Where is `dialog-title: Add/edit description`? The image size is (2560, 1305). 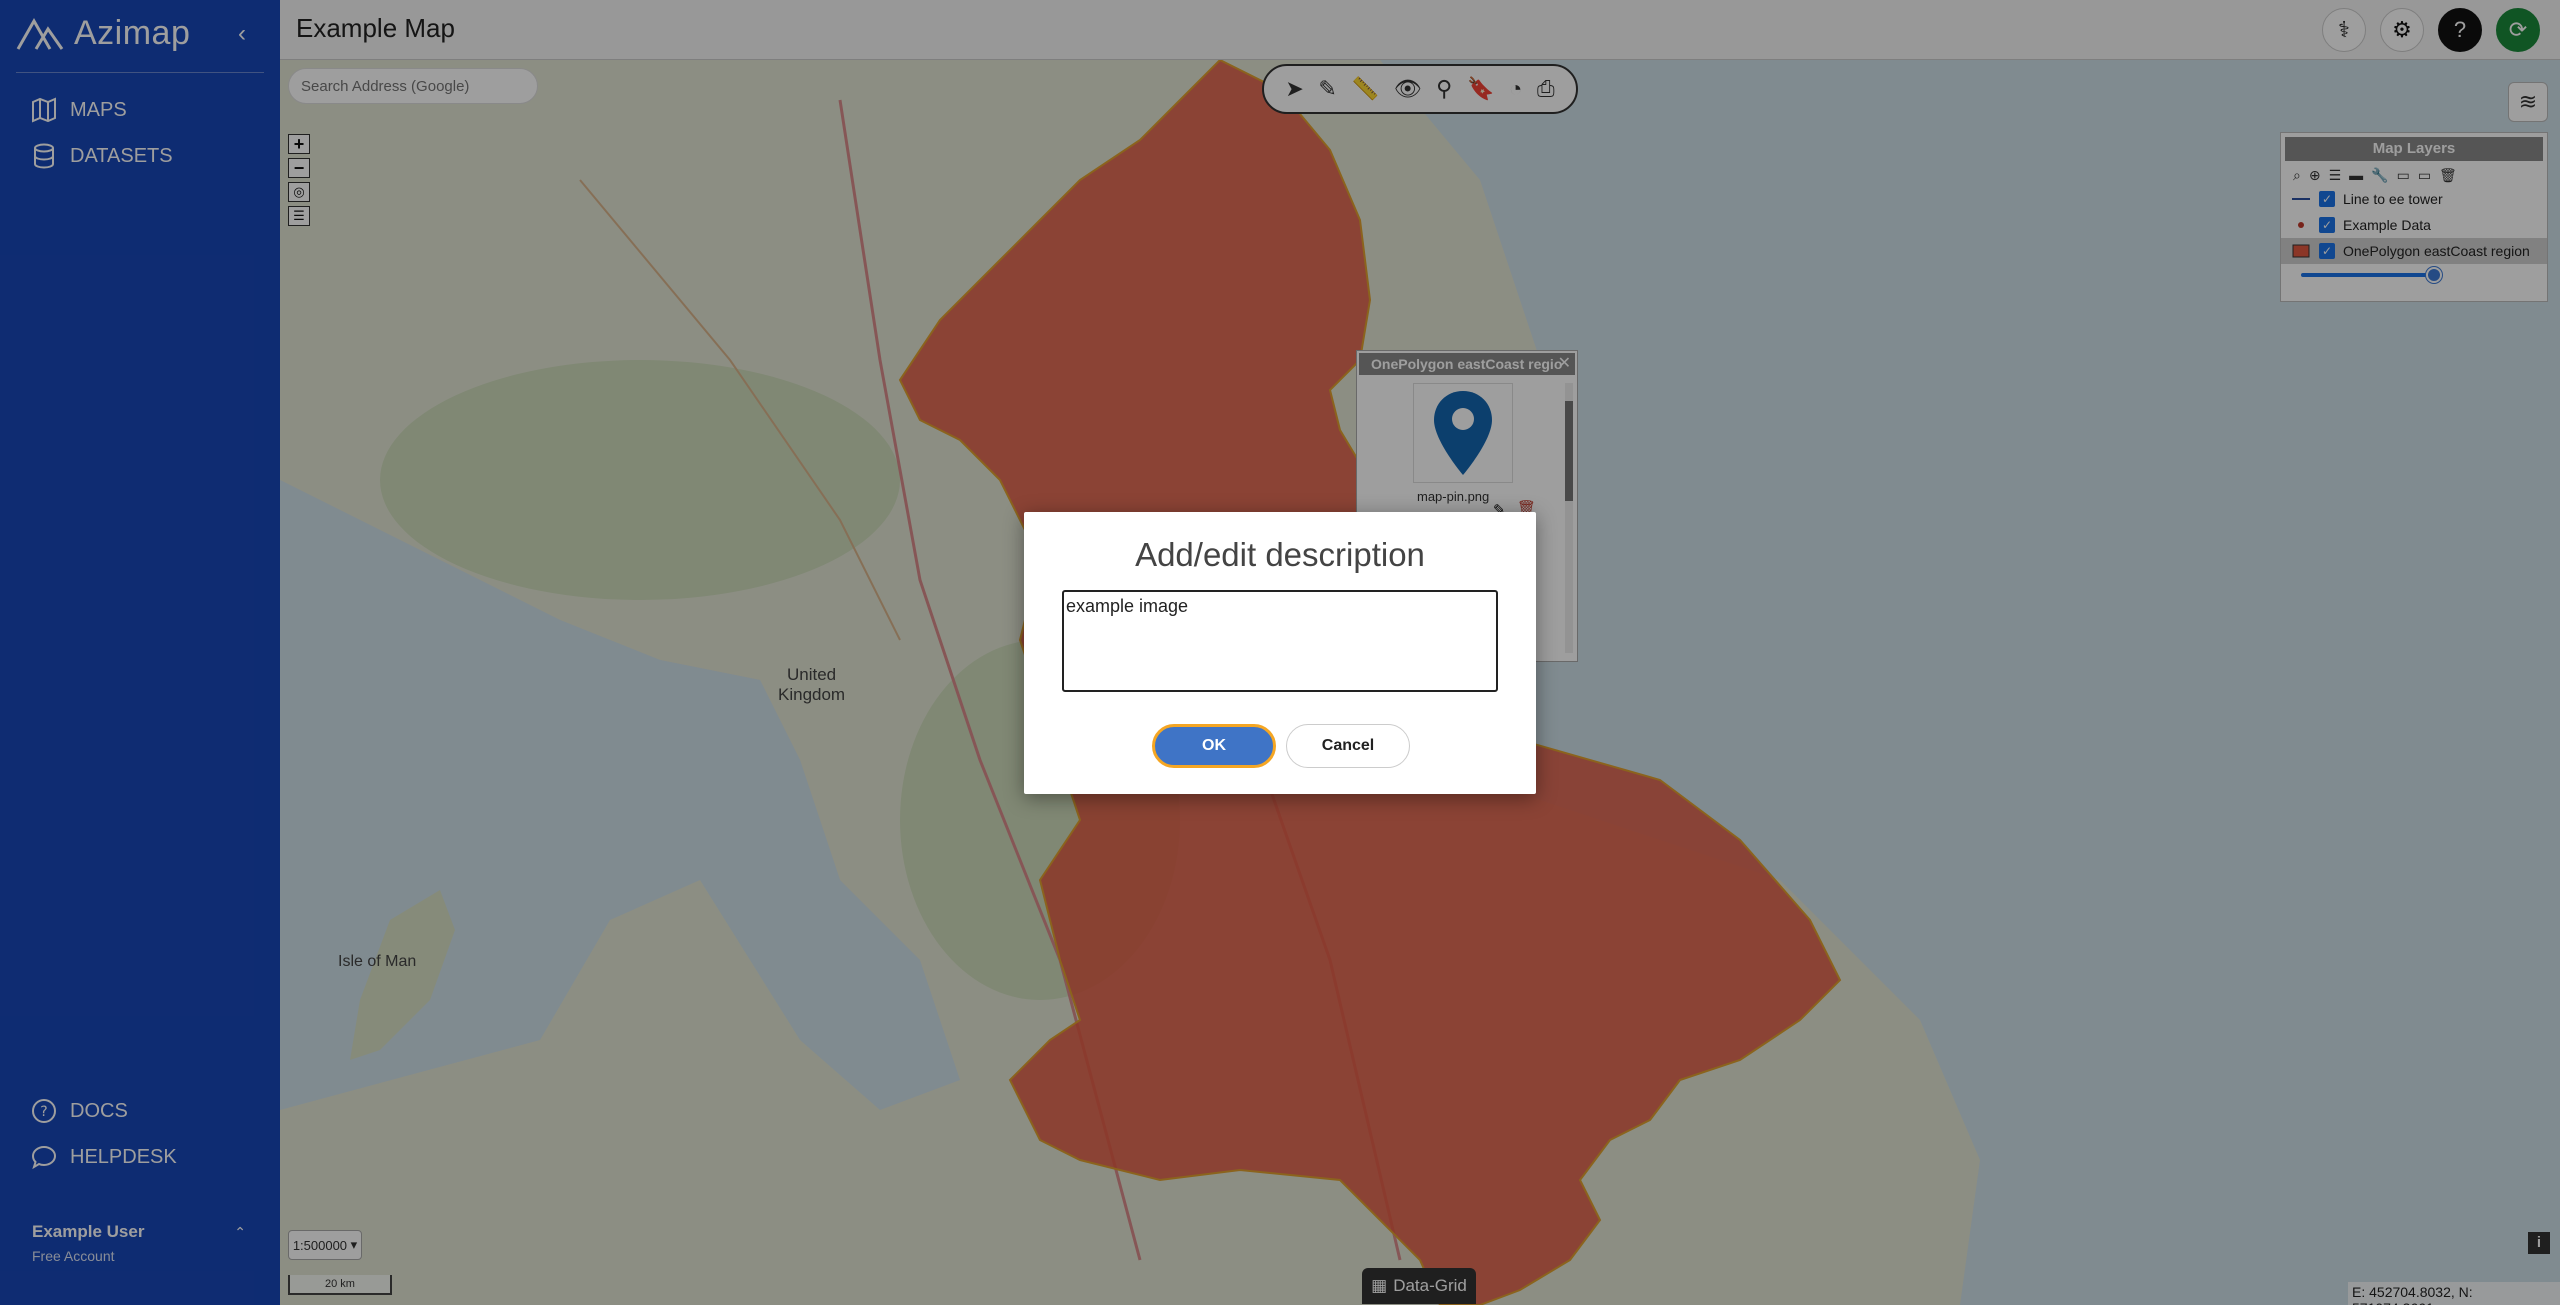
dialog-title: Add/edit description is located at coordinates (1280, 554).